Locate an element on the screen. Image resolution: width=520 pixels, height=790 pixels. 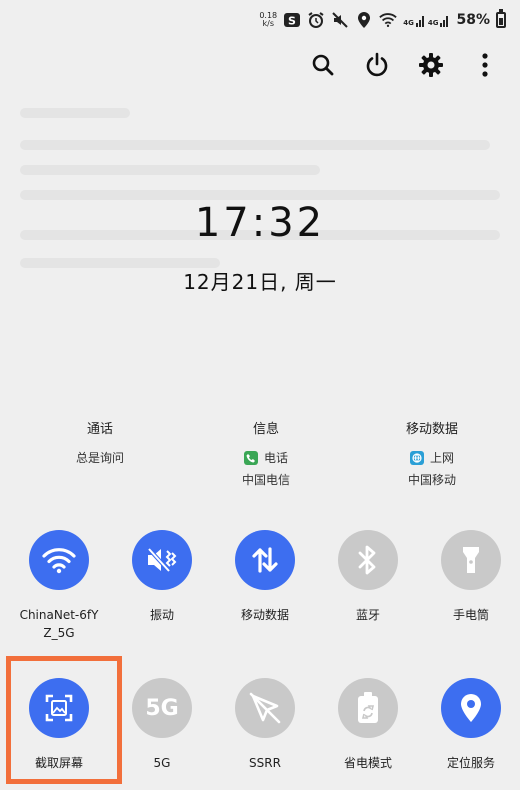
tile-bluetooth: 蓝牙 is located at coordinates (368, 577).